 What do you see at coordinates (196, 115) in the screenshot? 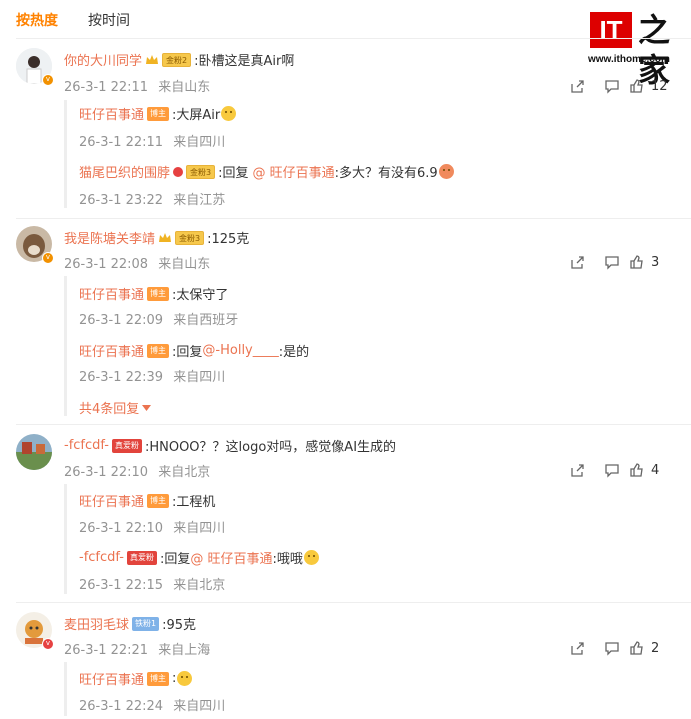
I see `reply-text: :大屏Air` at bounding box center [196, 115].